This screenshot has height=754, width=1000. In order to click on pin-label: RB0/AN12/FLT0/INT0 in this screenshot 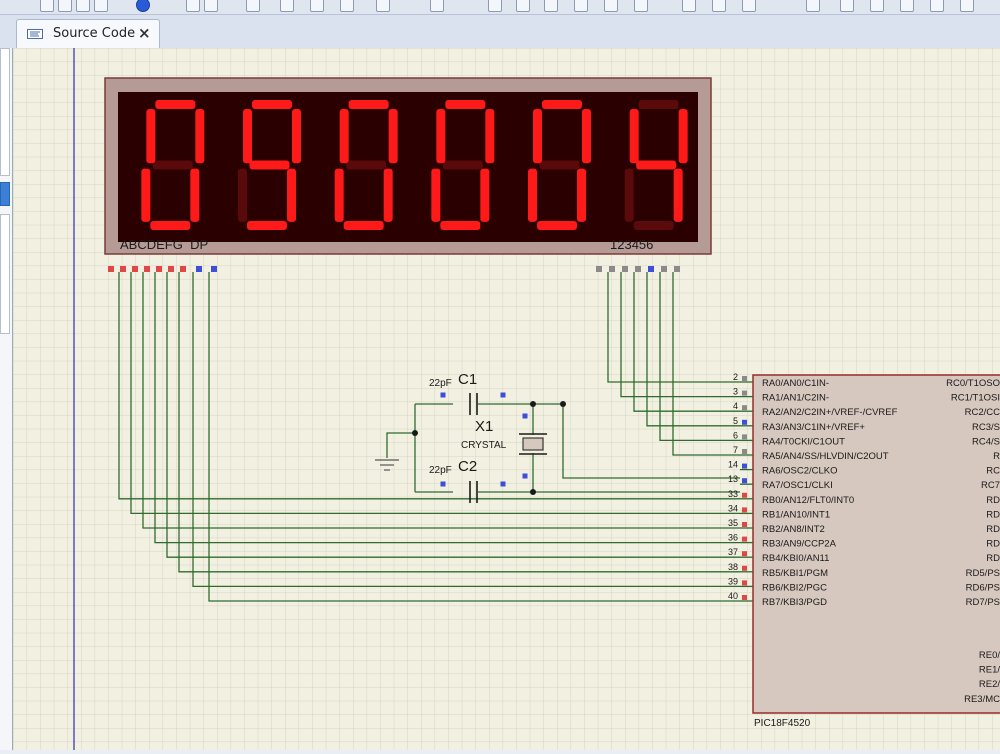, I will do `click(808, 500)`.